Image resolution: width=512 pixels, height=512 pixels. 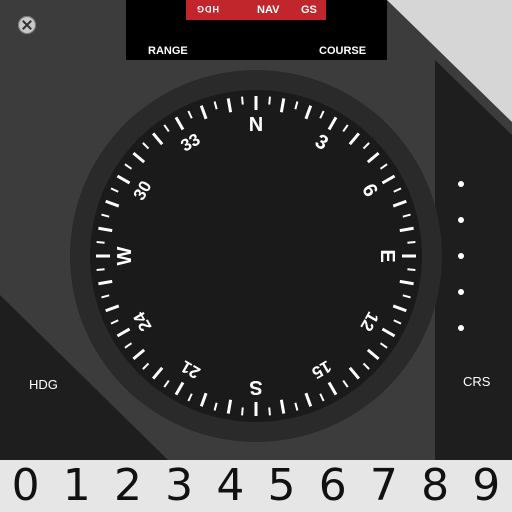 I want to click on digit-key-0: 0, so click(x=25, y=486).